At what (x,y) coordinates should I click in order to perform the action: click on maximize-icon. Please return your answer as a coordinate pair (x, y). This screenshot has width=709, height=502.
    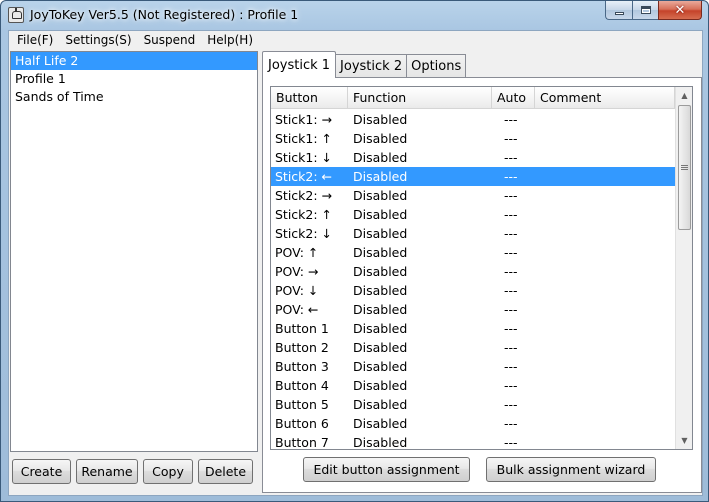
    Looking at the image, I should click on (645, 10).